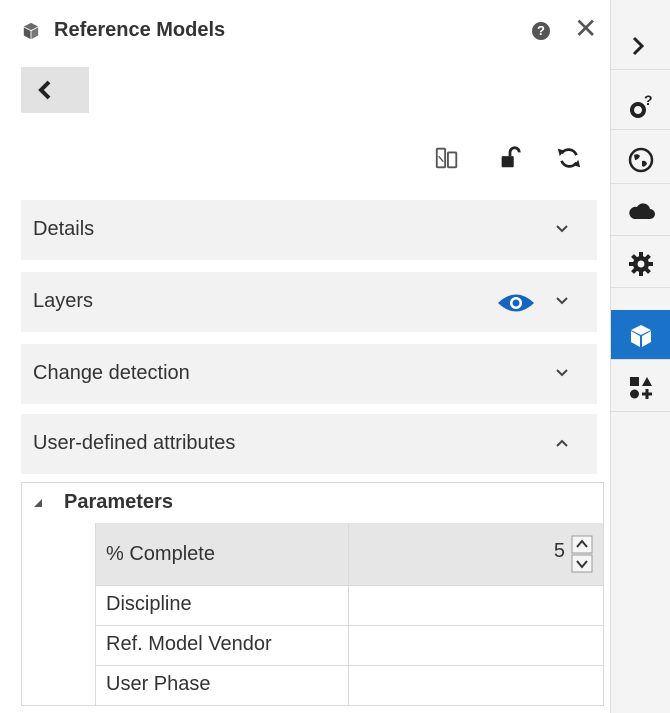 The height and width of the screenshot is (713, 670). Describe the element at coordinates (562, 443) in the screenshot. I see `chevron-up-icon` at that location.